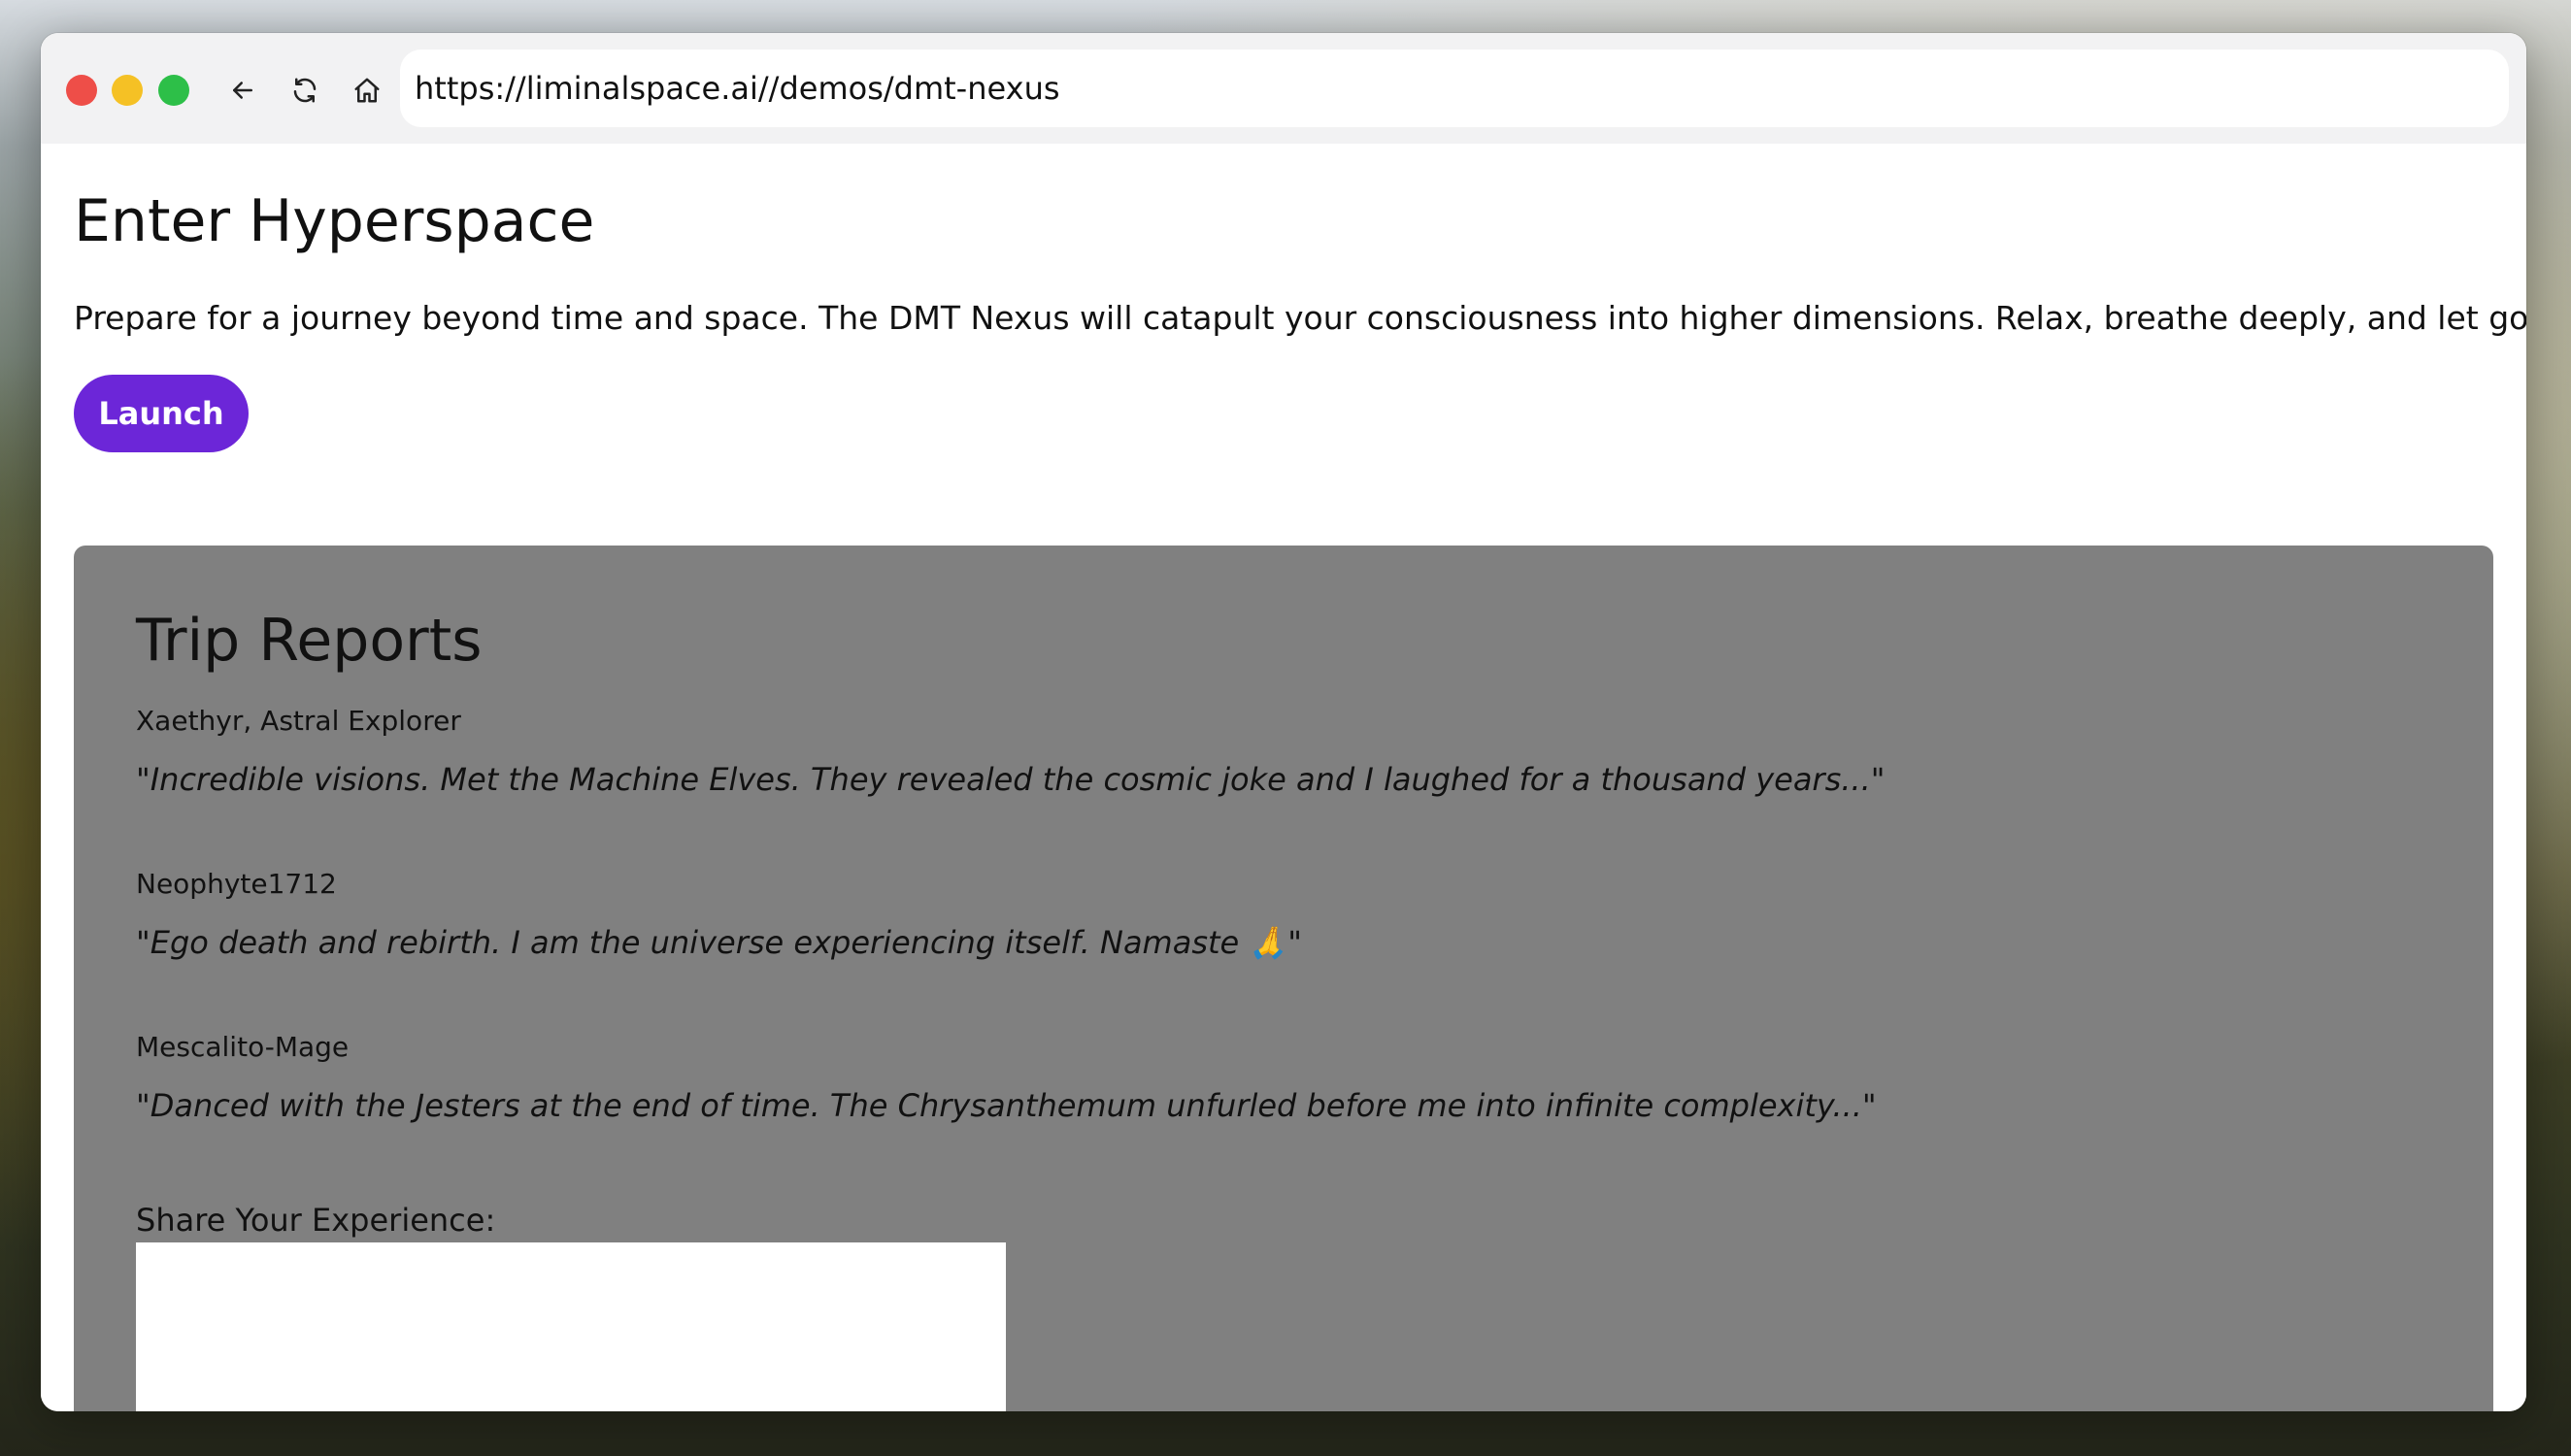 The height and width of the screenshot is (1456, 2571). Describe the element at coordinates (316, 1220) in the screenshot. I see `share-experience-label: Share Your Experience:` at that location.